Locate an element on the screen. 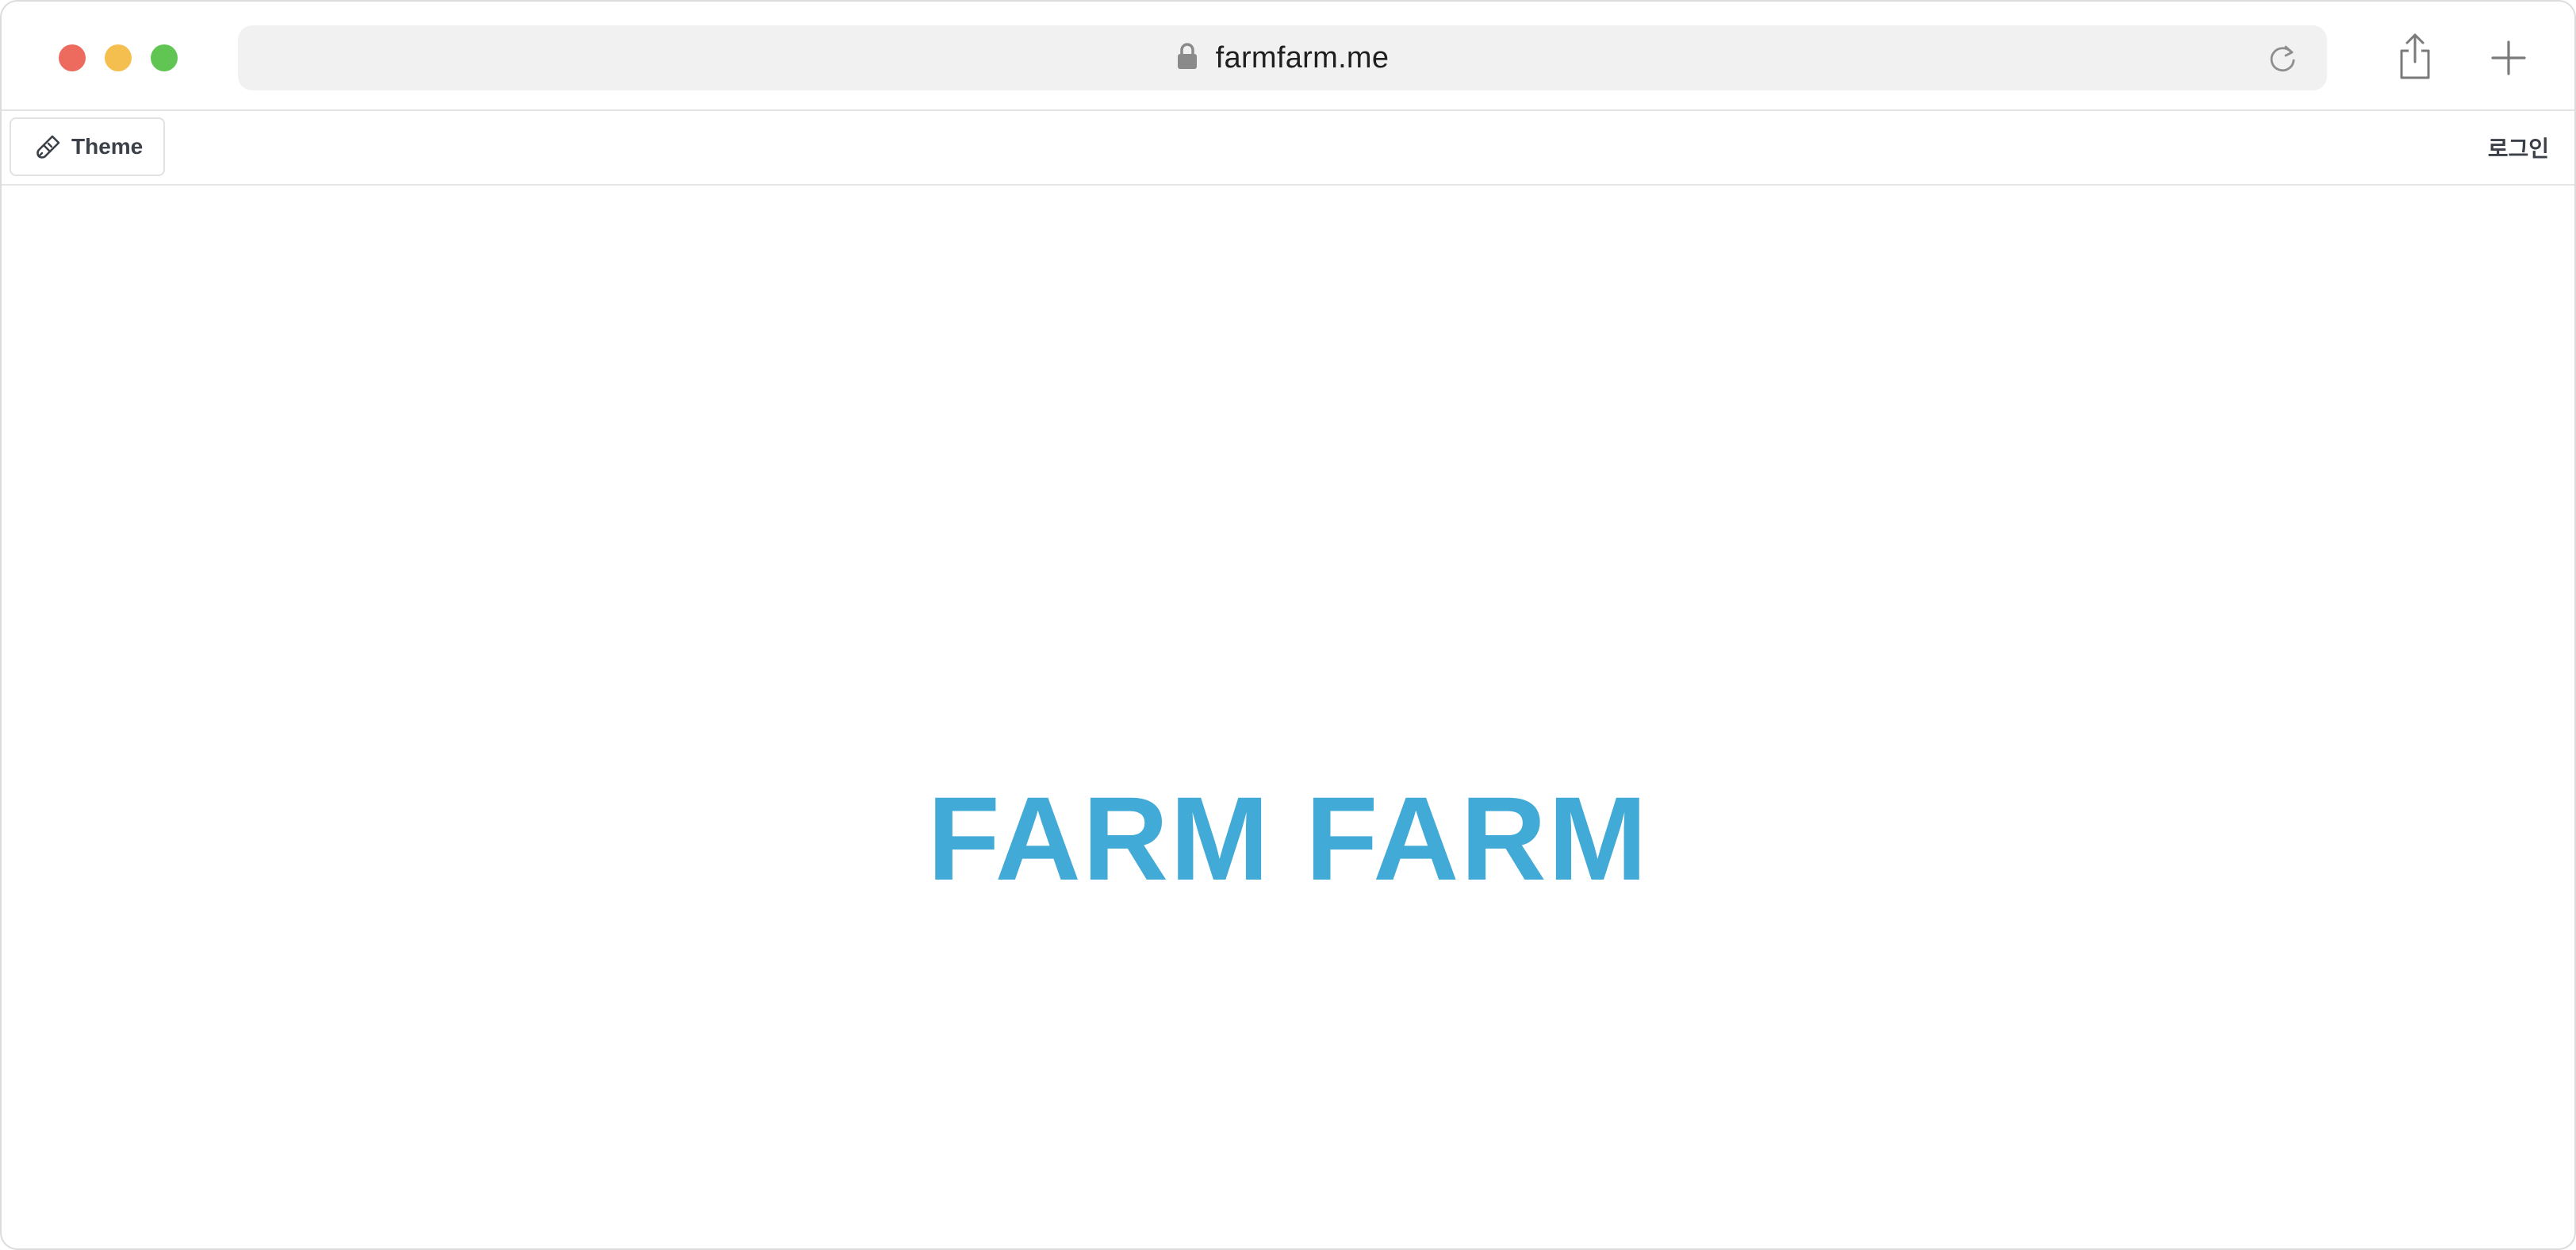 The height and width of the screenshot is (1250, 2576). close-window-button is located at coordinates (72, 57).